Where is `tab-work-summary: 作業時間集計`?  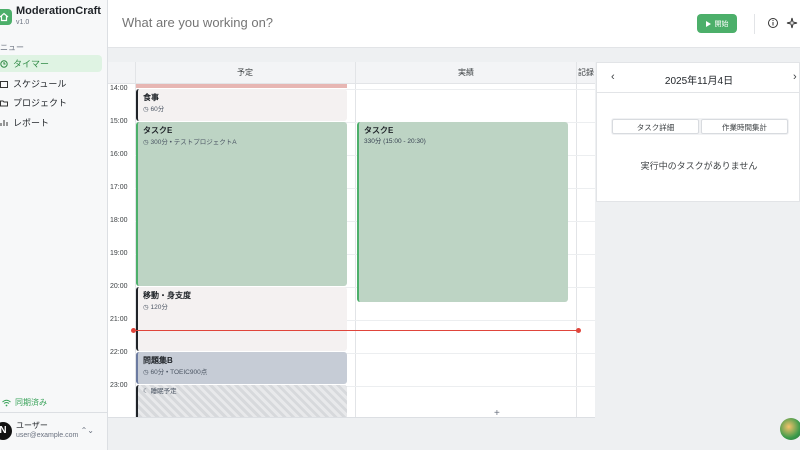
tab-work-summary: 作業時間集計 is located at coordinates (744, 126).